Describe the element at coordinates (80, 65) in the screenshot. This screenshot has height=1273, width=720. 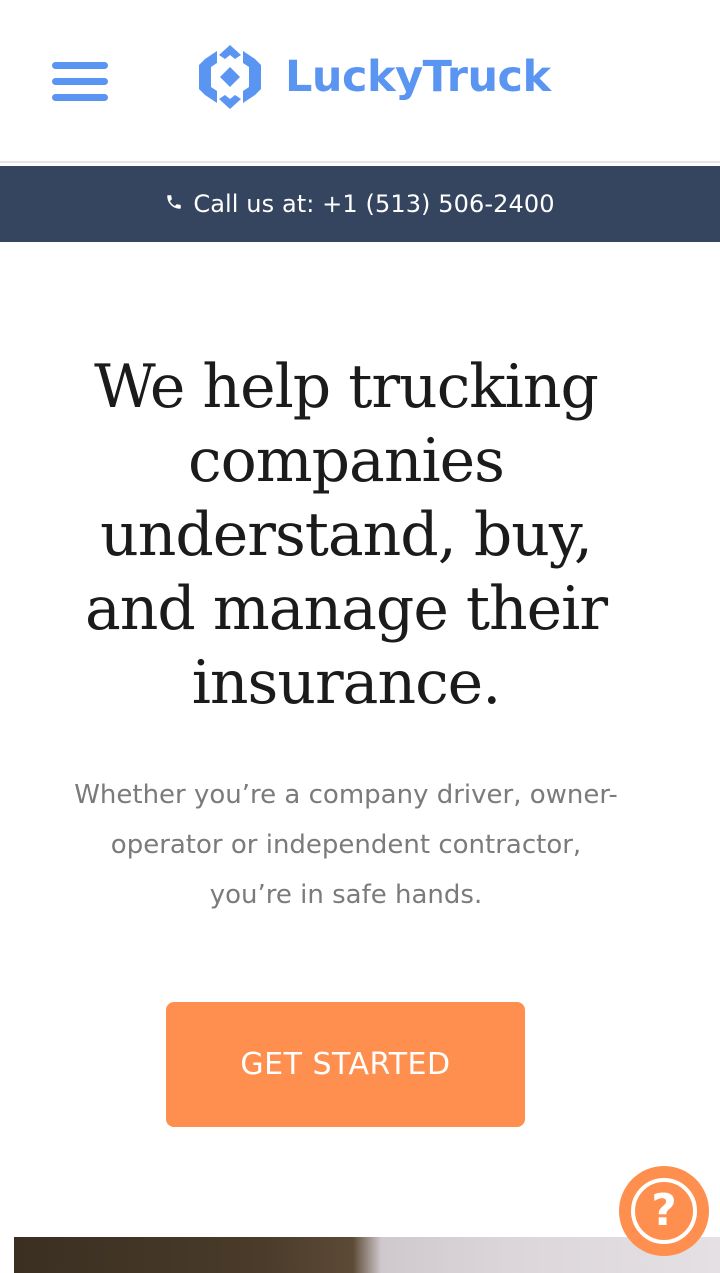
I see `menu-bar-top` at that location.